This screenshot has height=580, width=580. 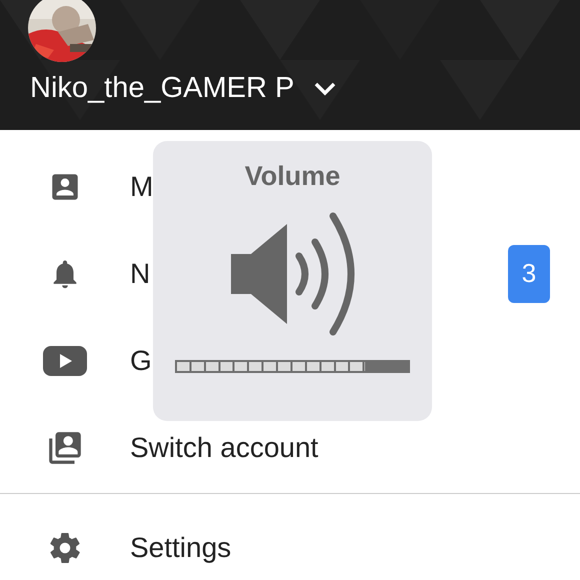 What do you see at coordinates (325, 89) in the screenshot?
I see `dropdown-chevron-icon` at bounding box center [325, 89].